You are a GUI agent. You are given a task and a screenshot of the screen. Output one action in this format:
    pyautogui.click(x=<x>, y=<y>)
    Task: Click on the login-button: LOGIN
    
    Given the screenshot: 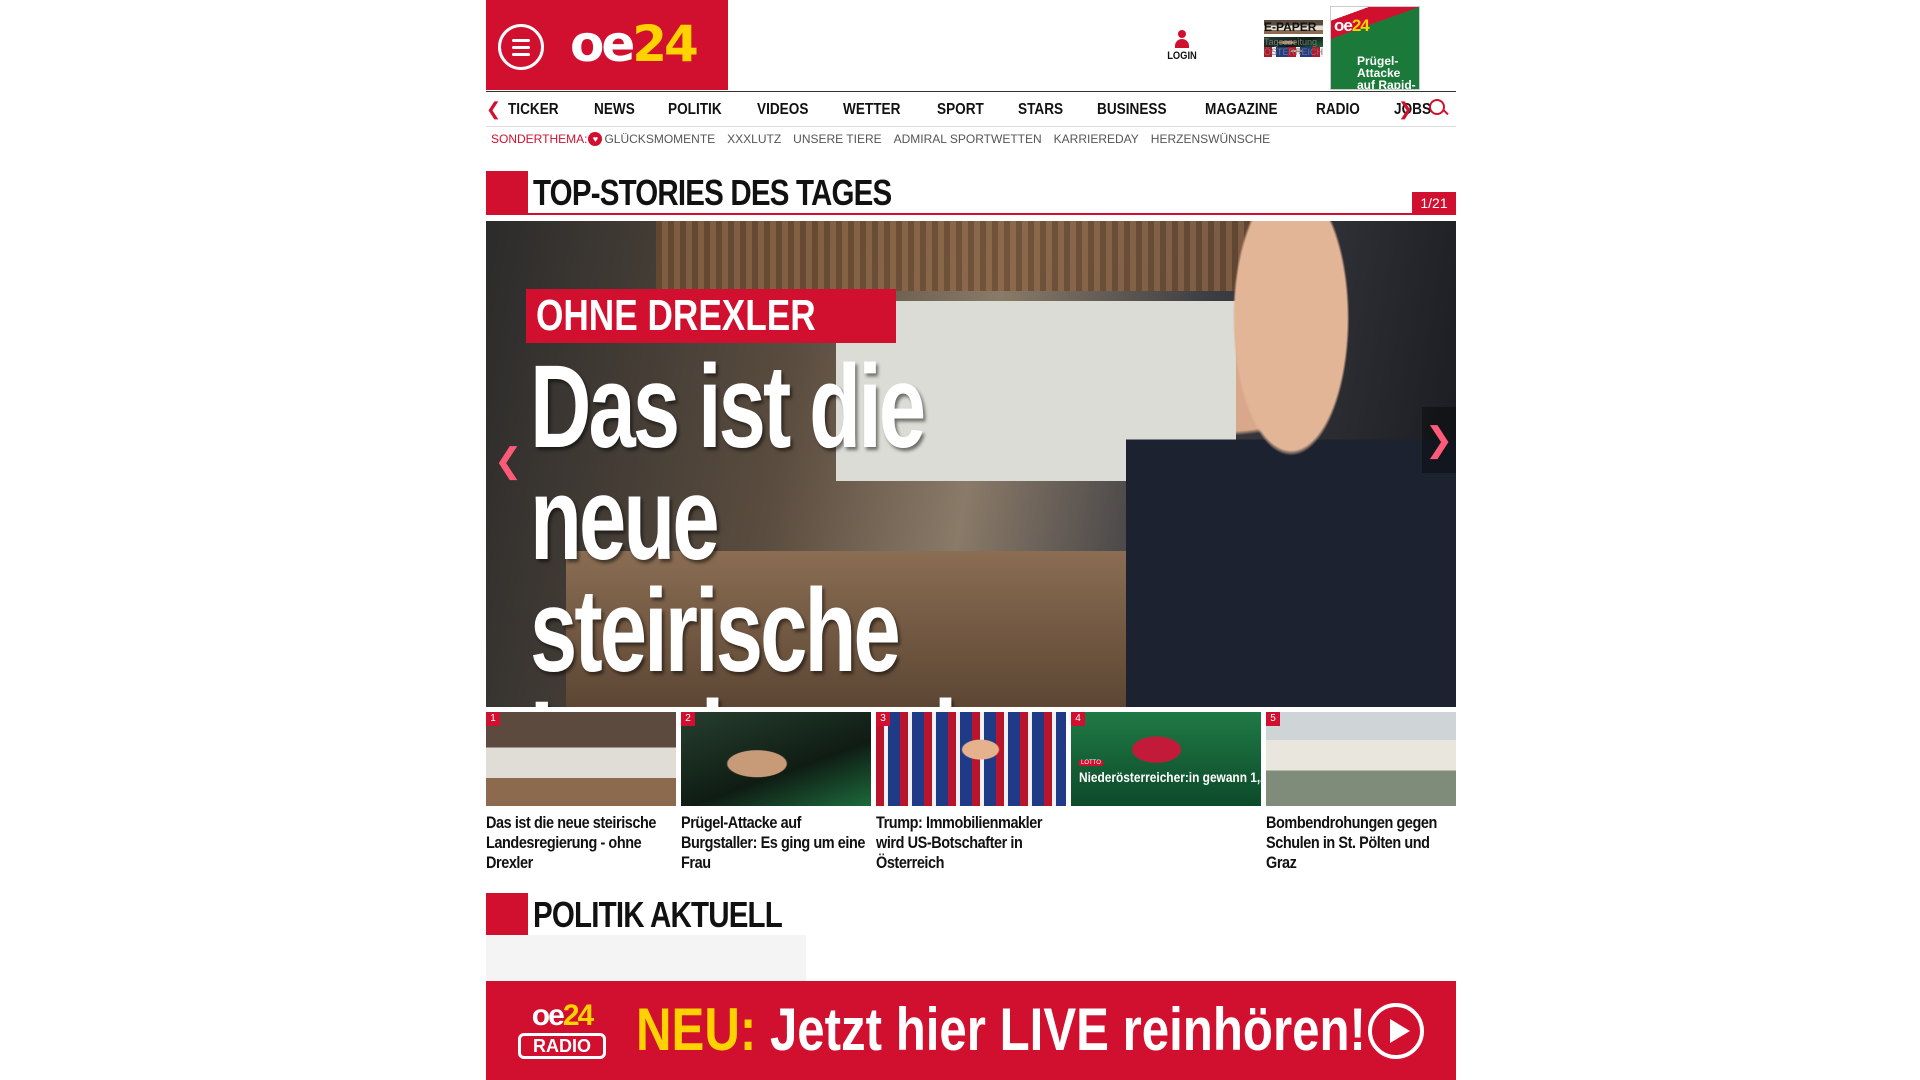 What is the action you would take?
    pyautogui.click(x=1182, y=46)
    